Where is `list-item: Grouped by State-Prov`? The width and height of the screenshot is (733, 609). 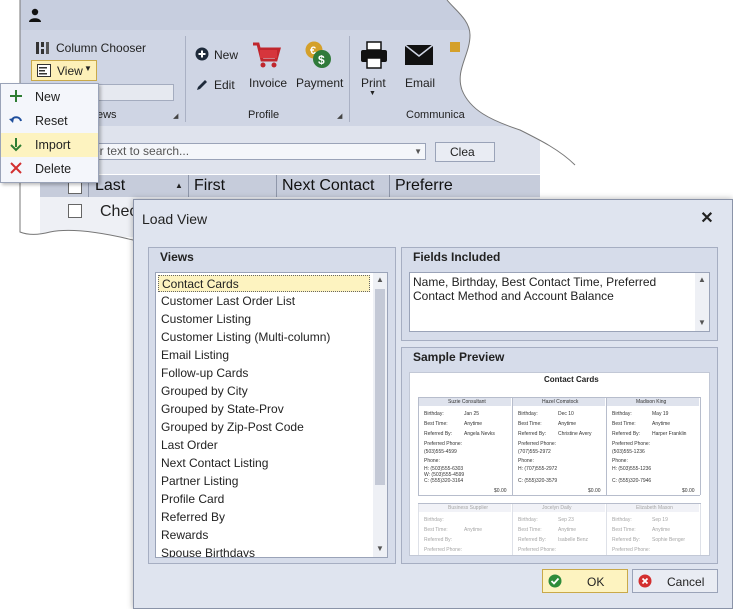 list-item: Grouped by State-Prov is located at coordinates (264, 409).